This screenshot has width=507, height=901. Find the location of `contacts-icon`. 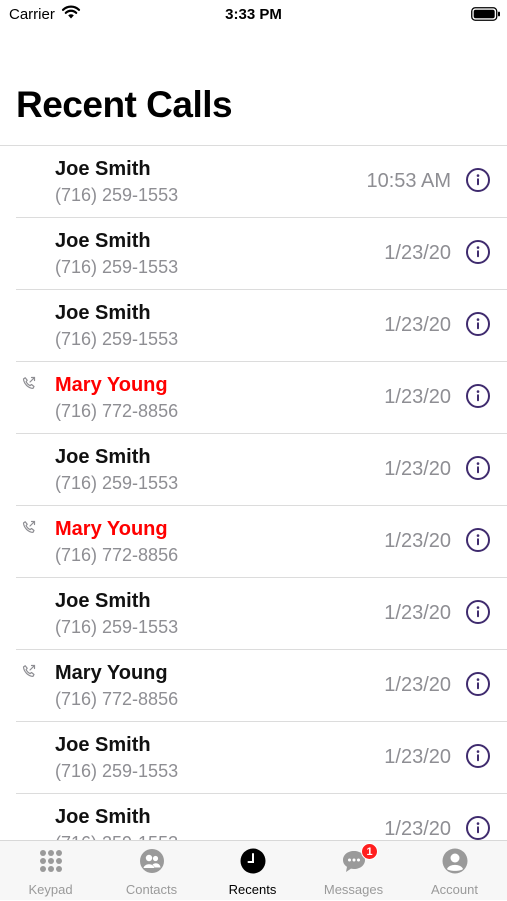

contacts-icon is located at coordinates (152, 861).